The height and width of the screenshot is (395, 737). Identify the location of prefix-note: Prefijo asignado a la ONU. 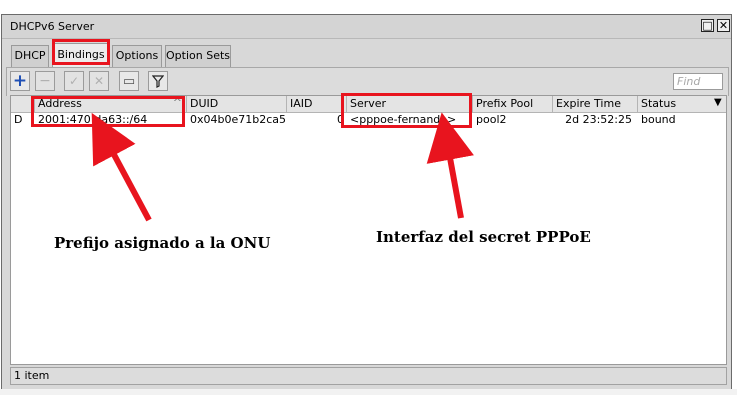
(162, 243).